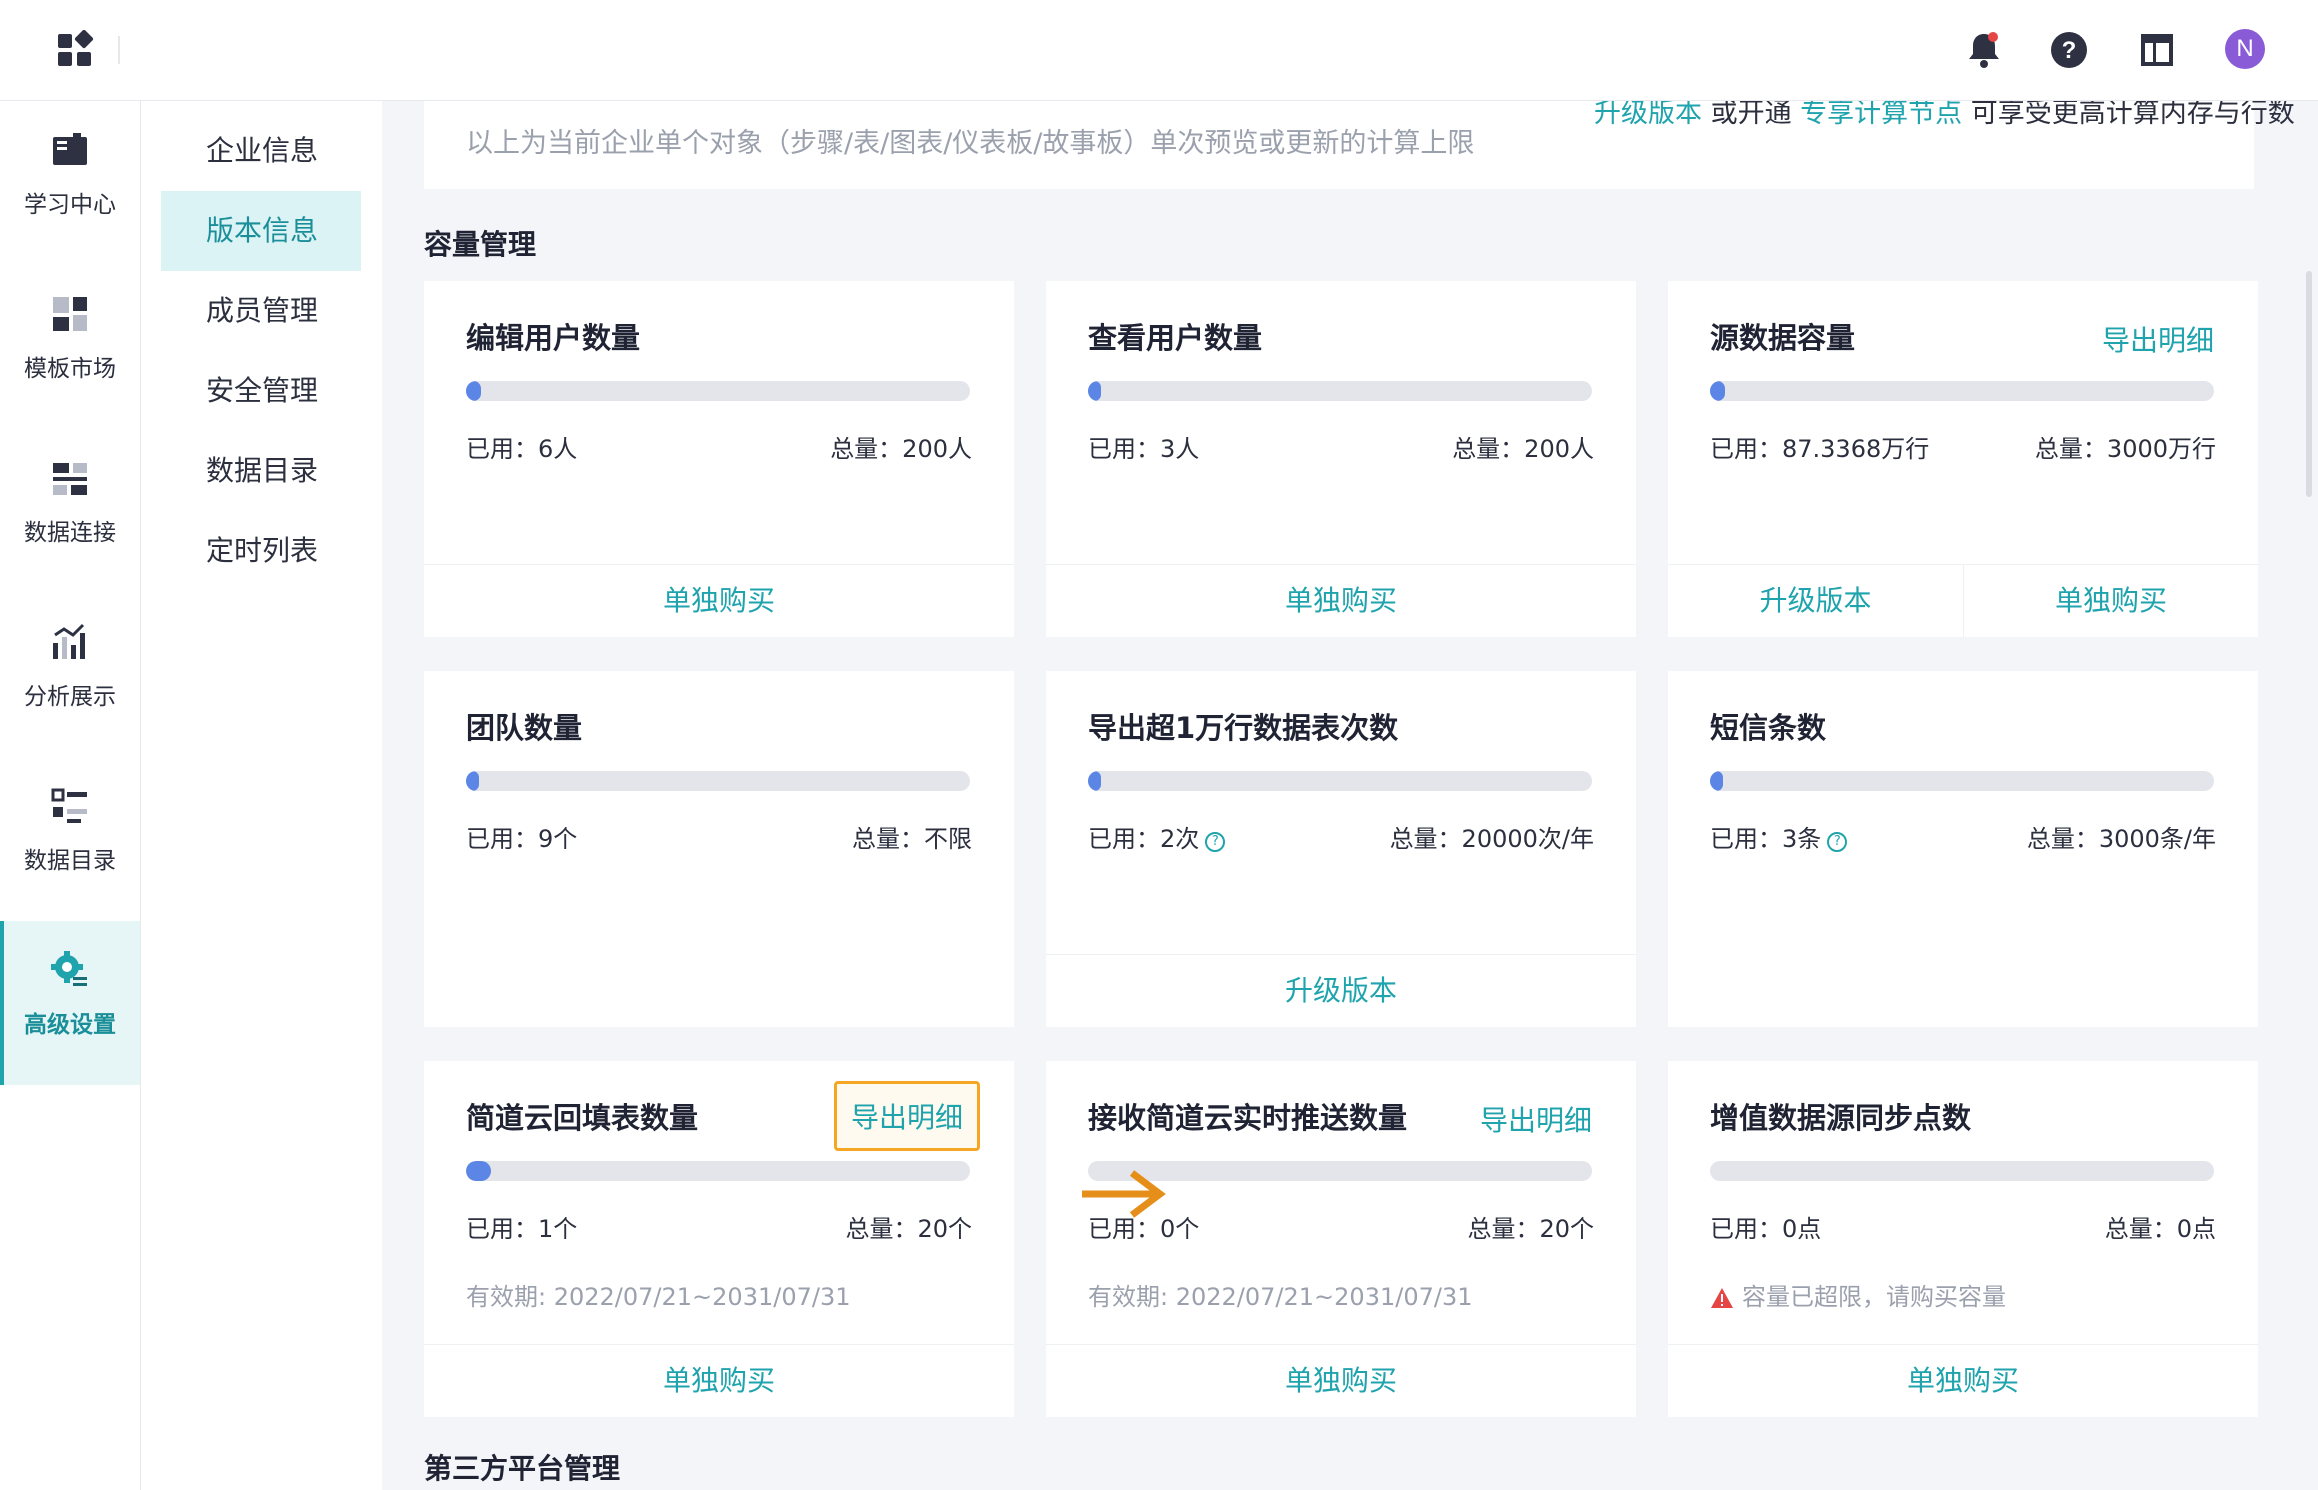 This screenshot has height=1490, width=2318. Describe the element at coordinates (261, 795) in the screenshot. I see `settings-subnav: 企业信息 版本信息 成员管理 安全管理 数据目录 定时列表` at that location.